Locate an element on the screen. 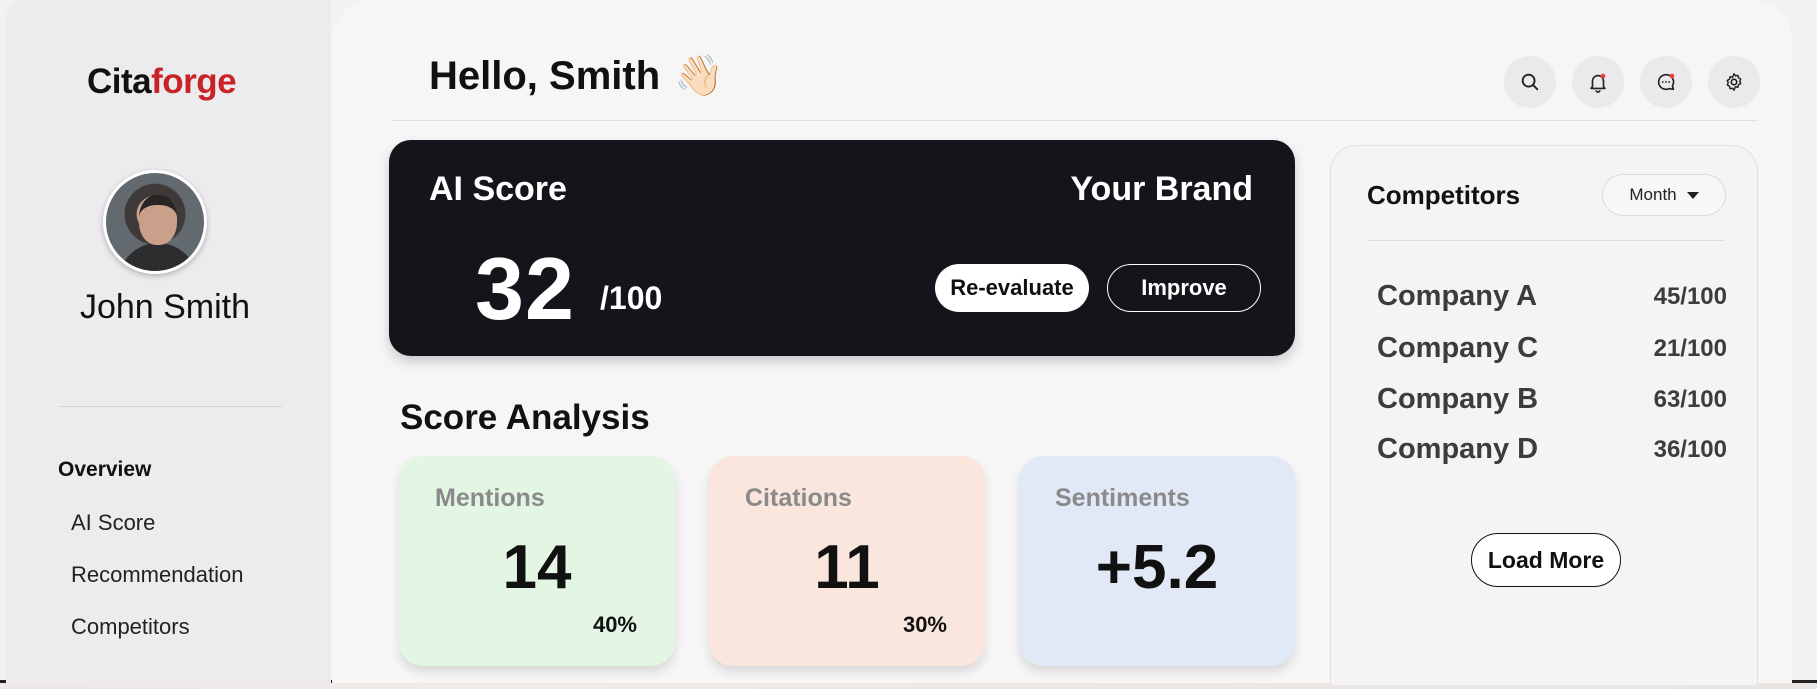 The height and width of the screenshot is (689, 1817). search-icon is located at coordinates (1530, 82).